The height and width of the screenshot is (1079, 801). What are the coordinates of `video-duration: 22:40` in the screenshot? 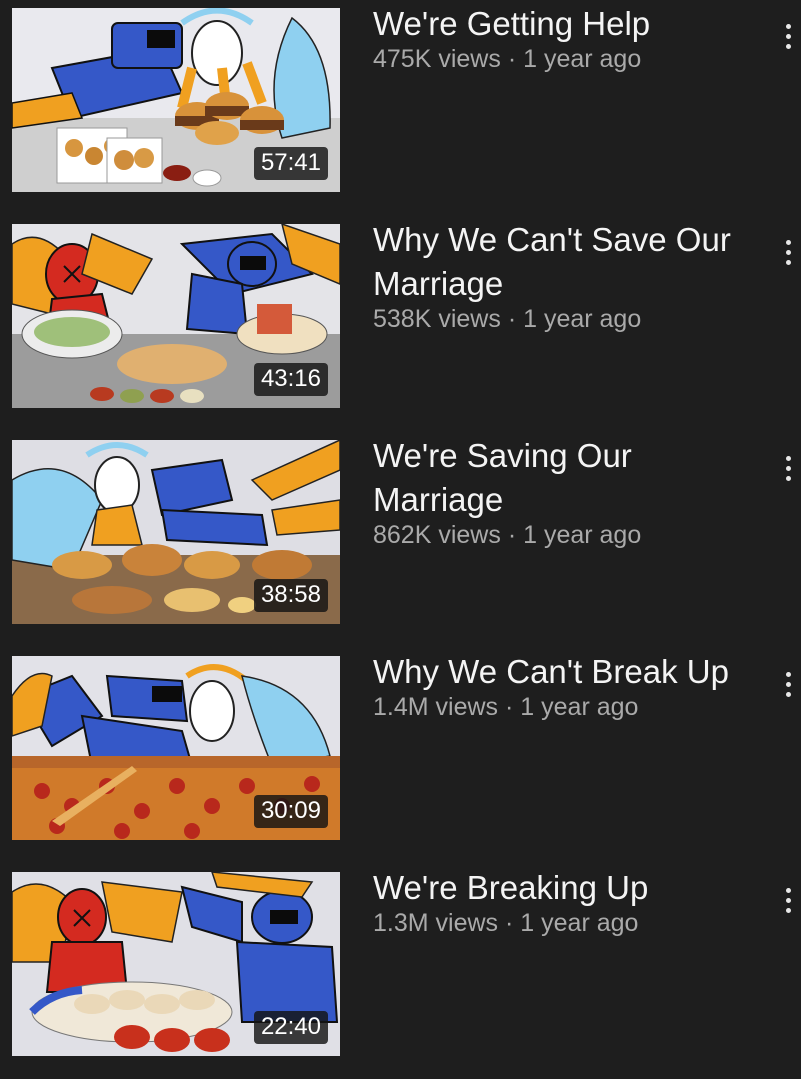 It's located at (290, 1027).